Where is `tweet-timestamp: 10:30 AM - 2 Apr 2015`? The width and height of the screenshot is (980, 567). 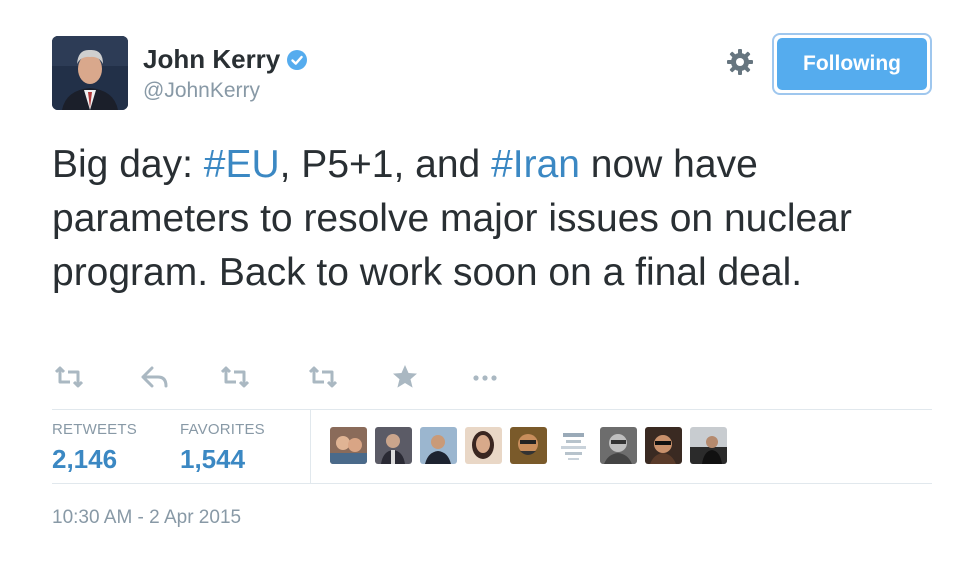
tweet-timestamp: 10:30 AM - 2 Apr 2015 is located at coordinates (146, 518).